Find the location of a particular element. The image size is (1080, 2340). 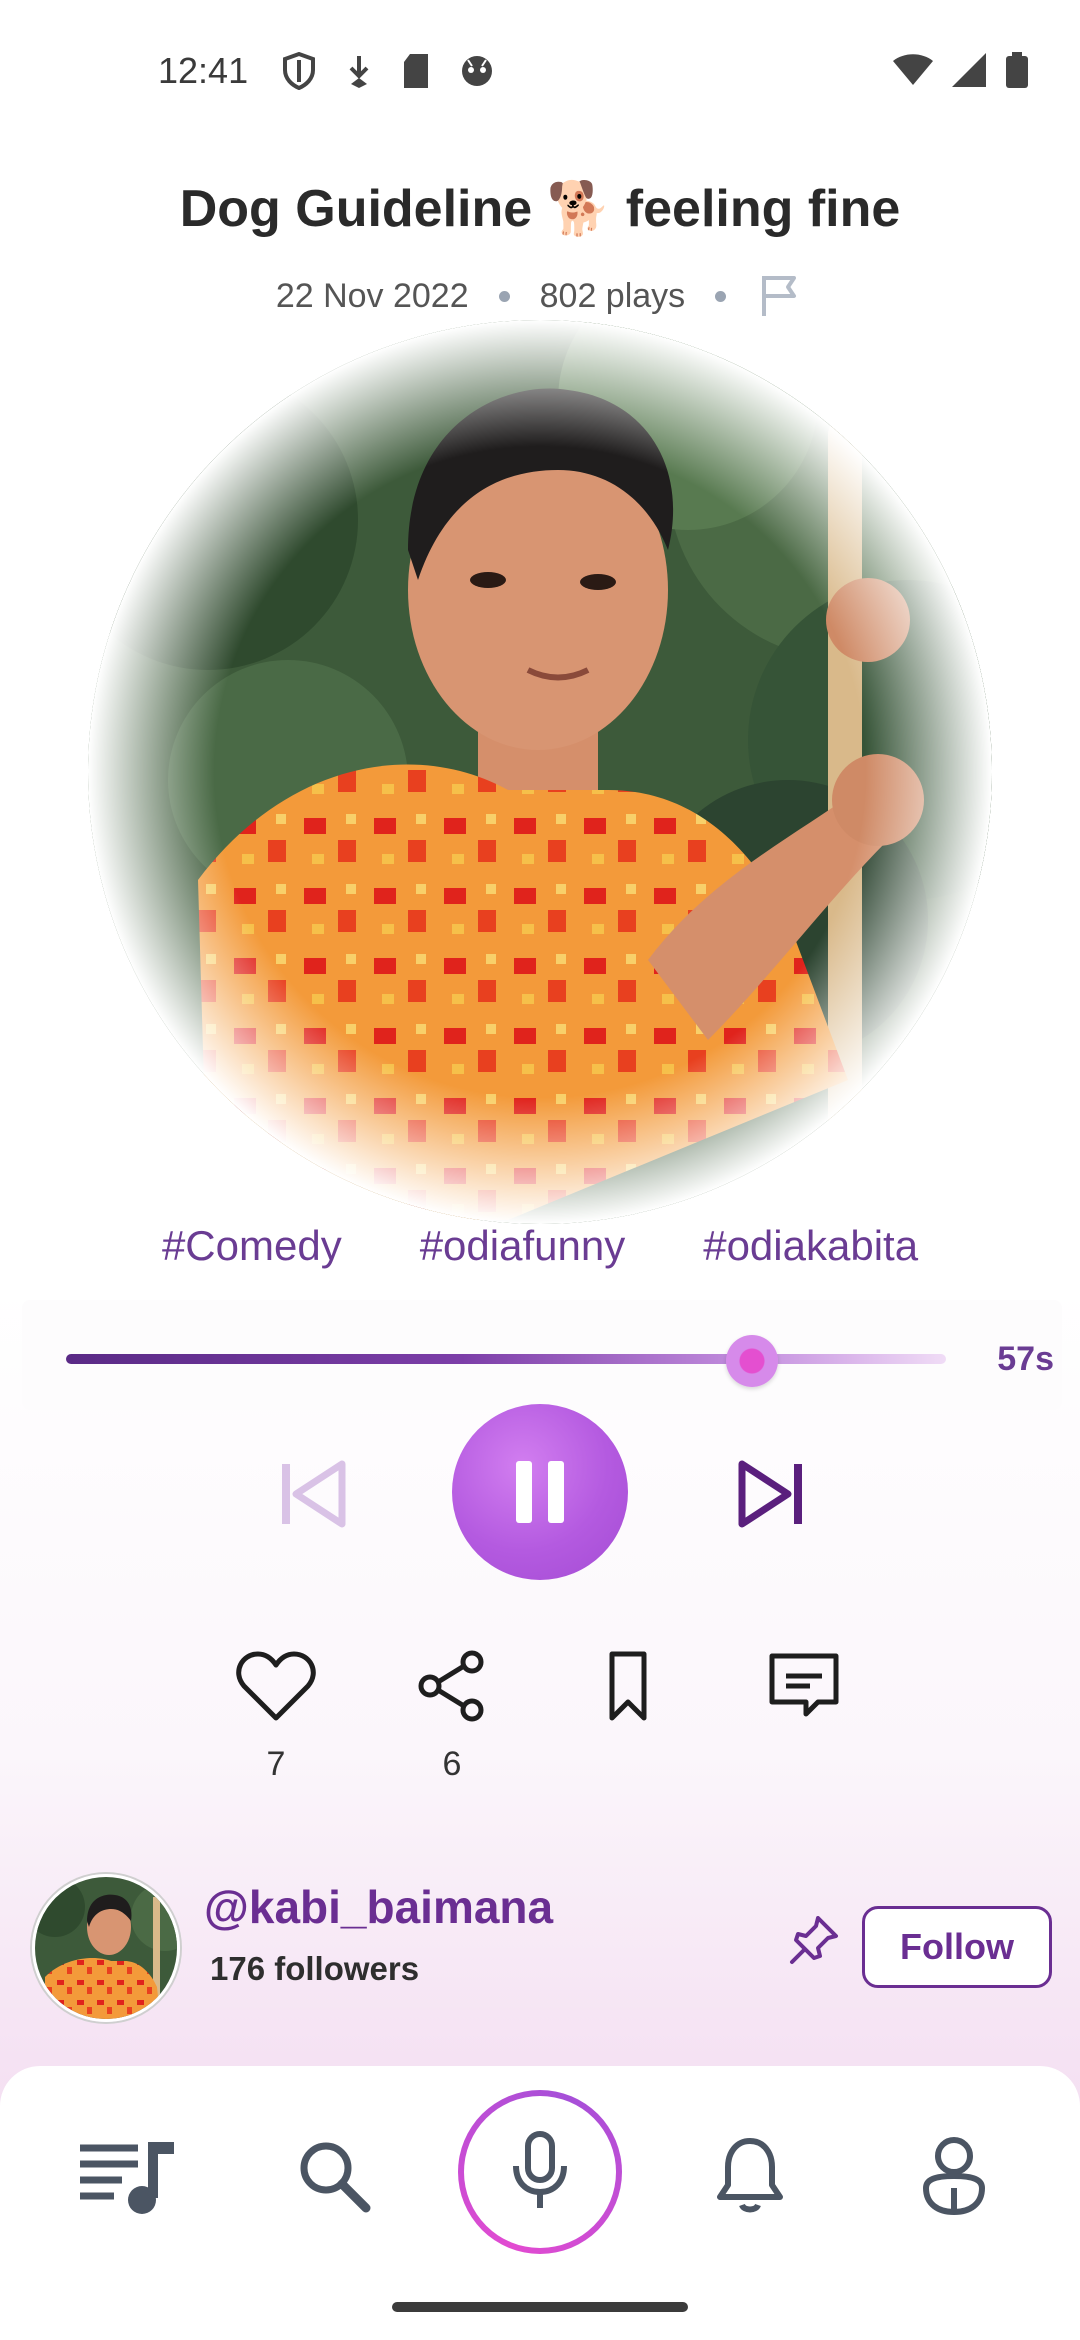

comment-icon is located at coordinates (804, 1685).